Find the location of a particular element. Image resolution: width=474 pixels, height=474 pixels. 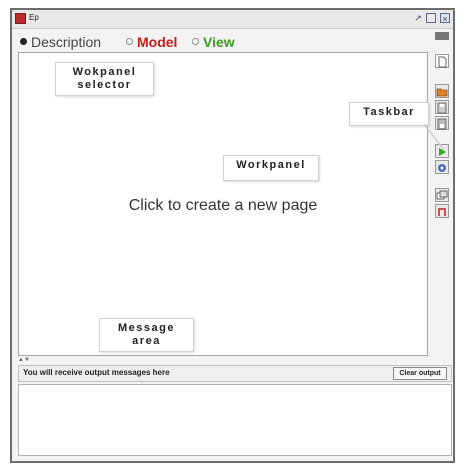

title-bar: Ep ↗ × is located at coordinates (232, 19).